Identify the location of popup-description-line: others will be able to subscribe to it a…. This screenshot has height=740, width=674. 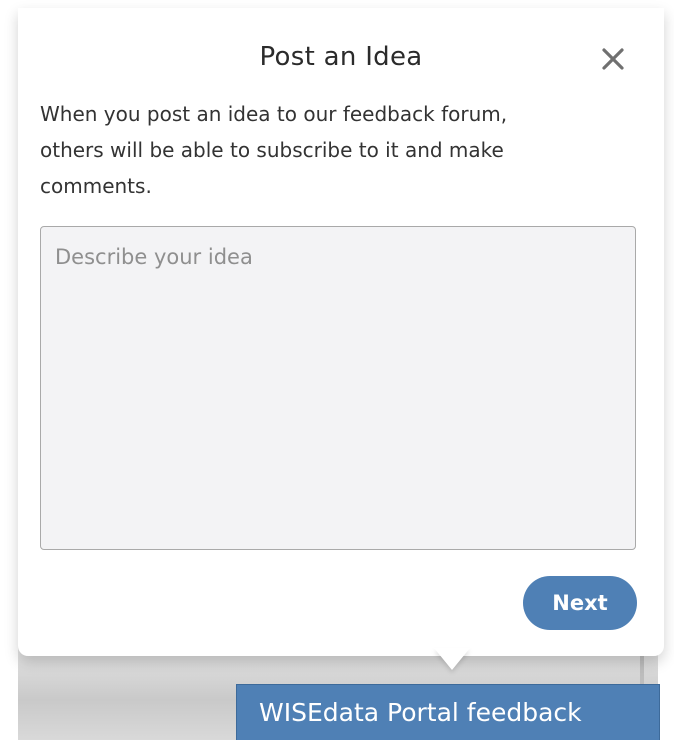
(272, 150).